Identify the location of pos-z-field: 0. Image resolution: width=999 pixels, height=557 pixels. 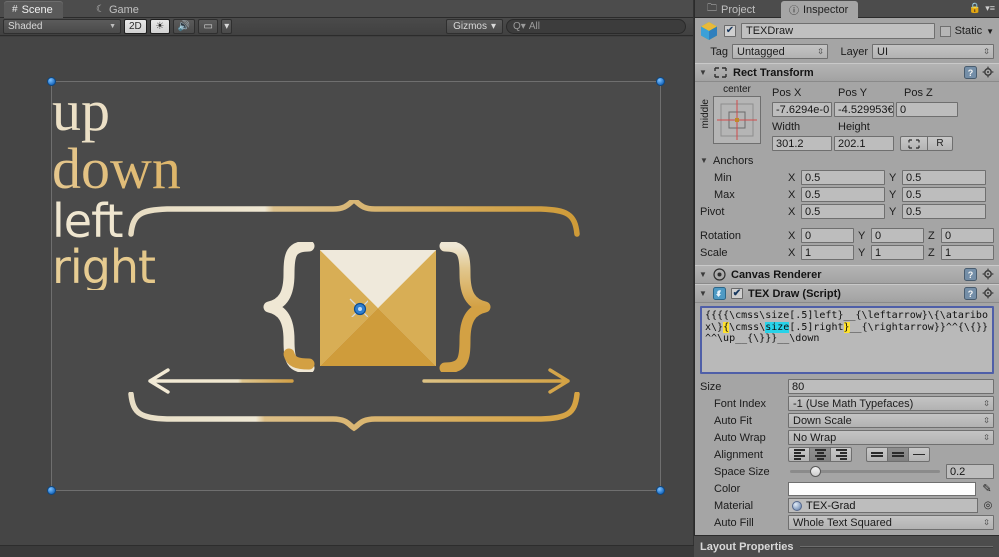
(927, 109).